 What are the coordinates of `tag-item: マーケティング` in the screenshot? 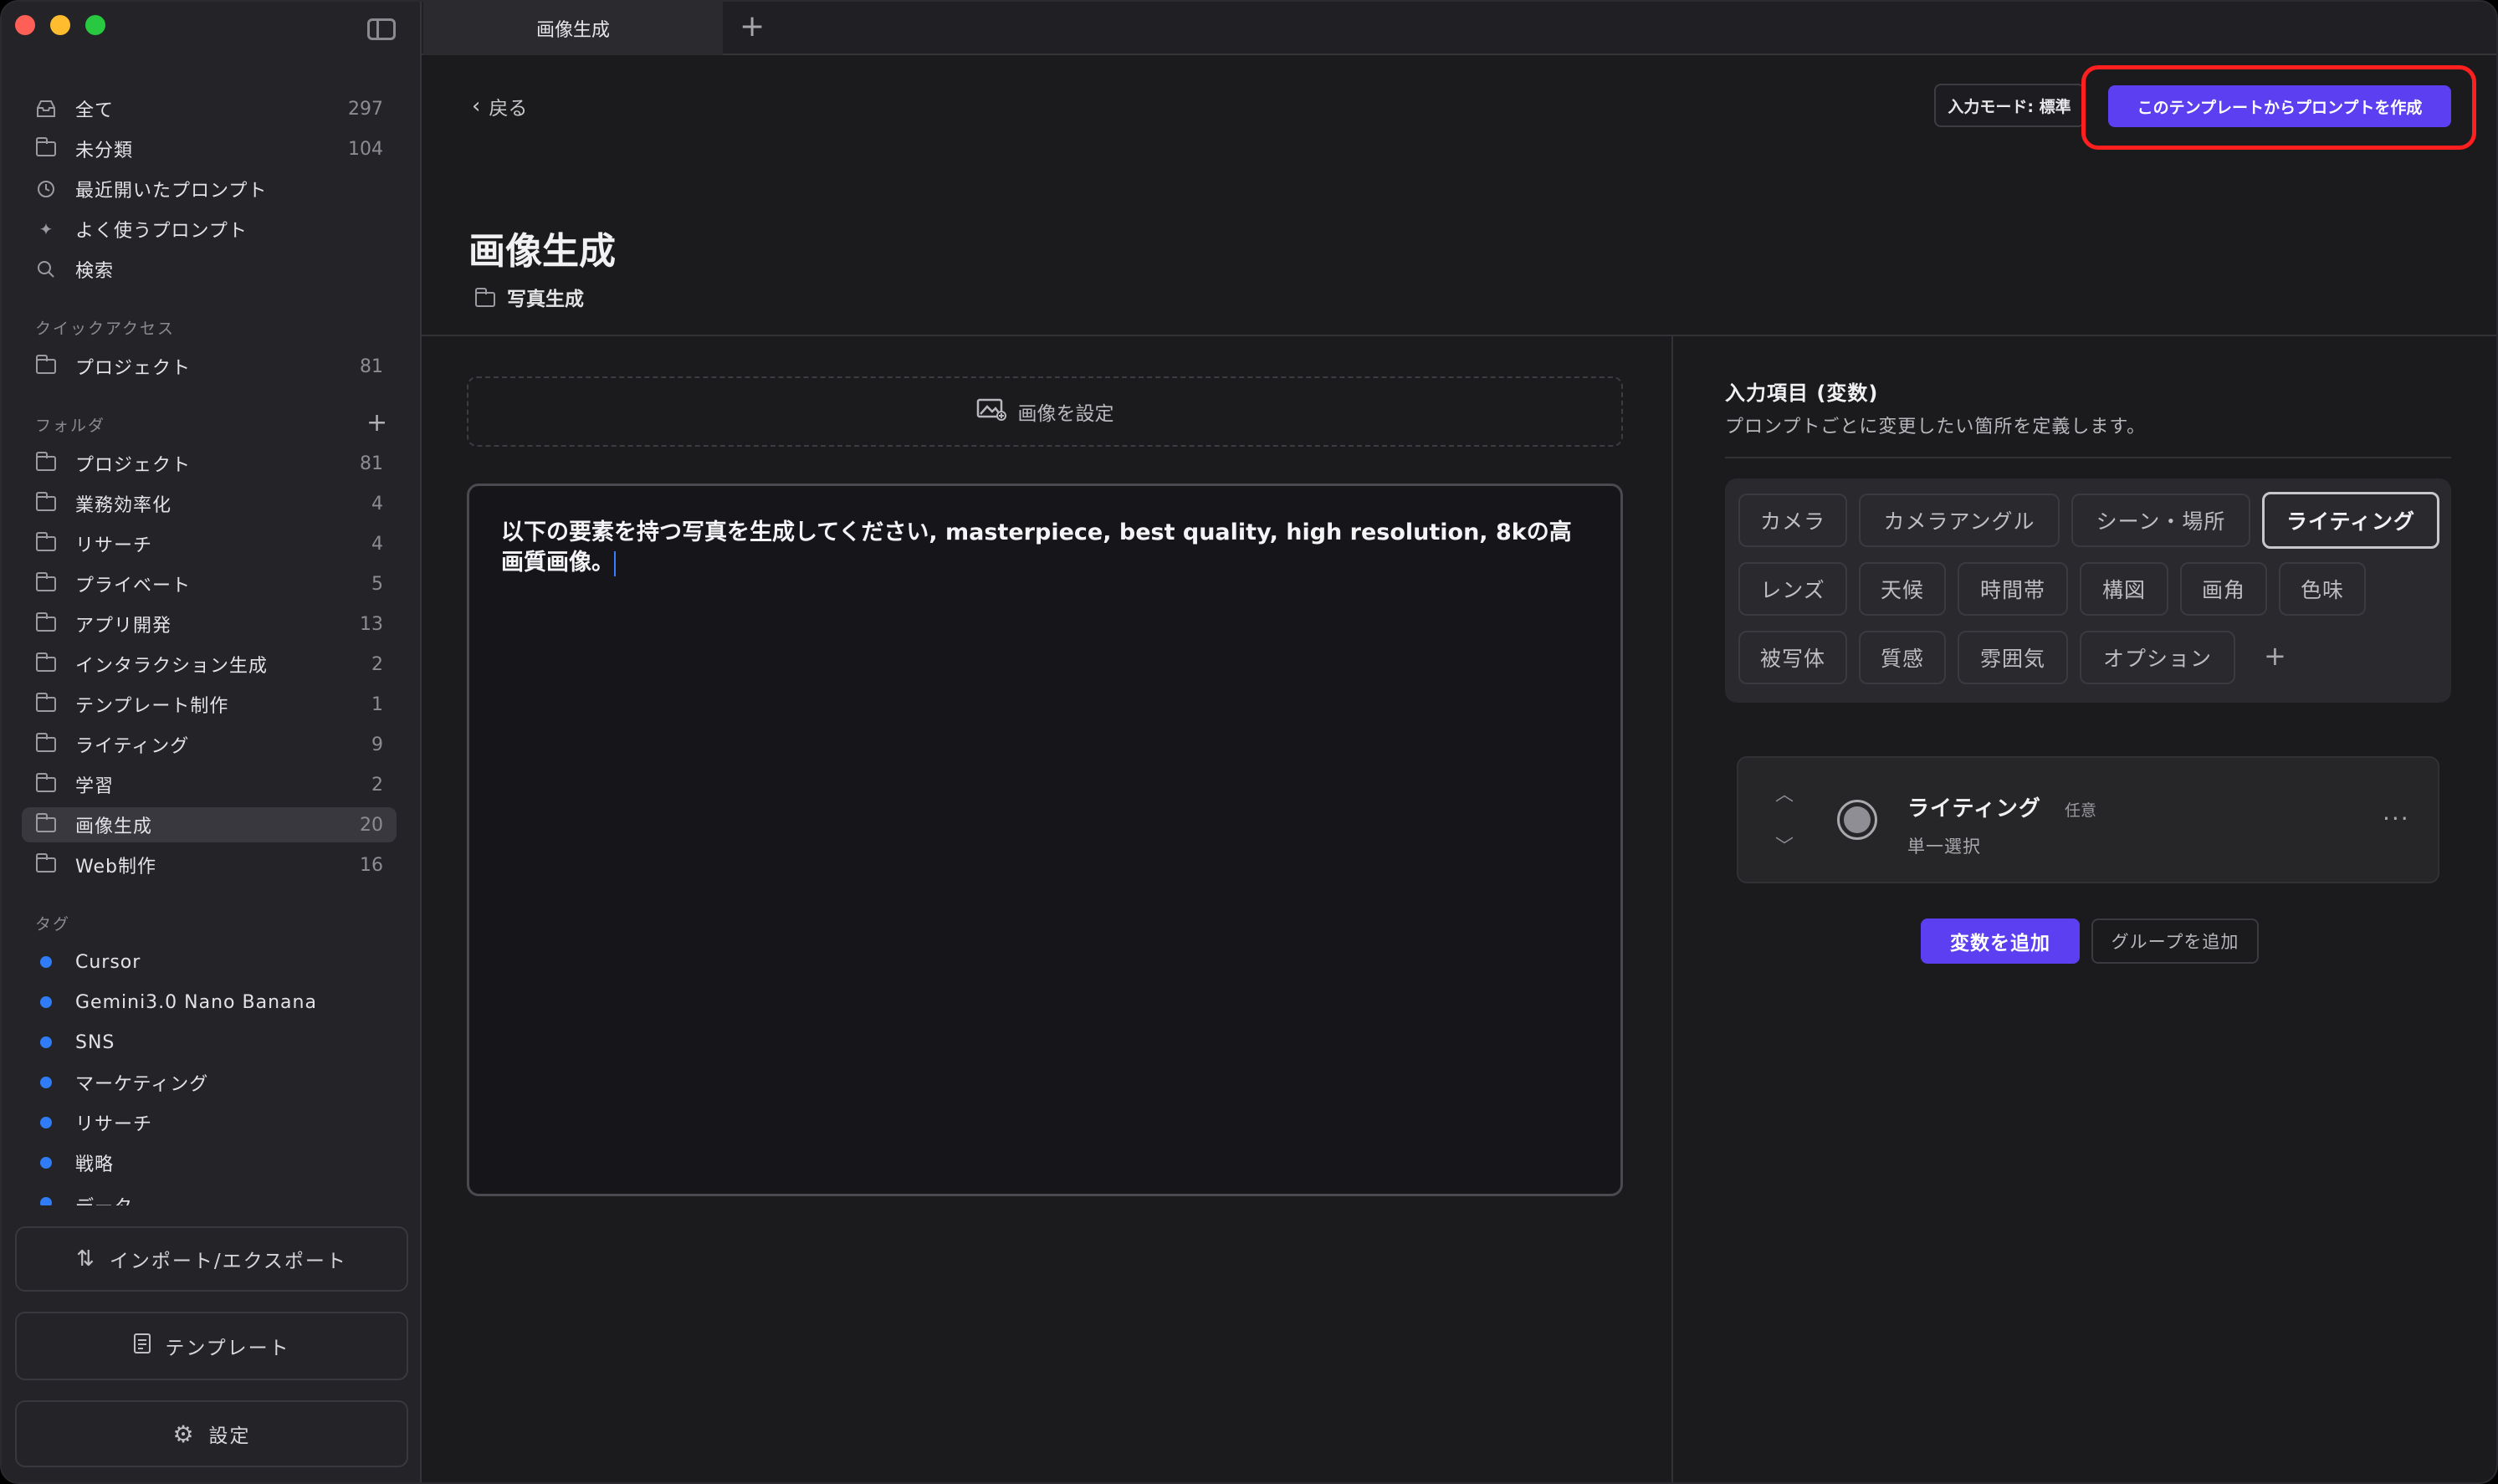 It's located at (209, 1082).